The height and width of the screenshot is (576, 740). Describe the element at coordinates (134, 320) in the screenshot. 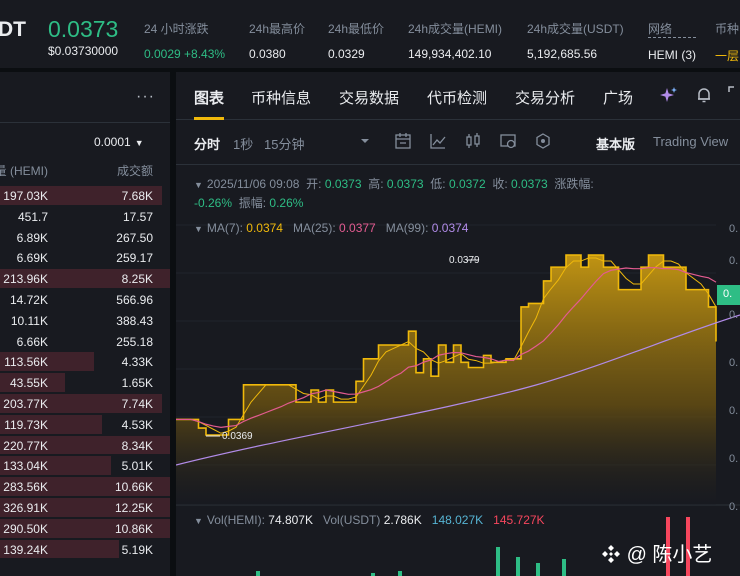

I see `order-total: 388.43` at that location.